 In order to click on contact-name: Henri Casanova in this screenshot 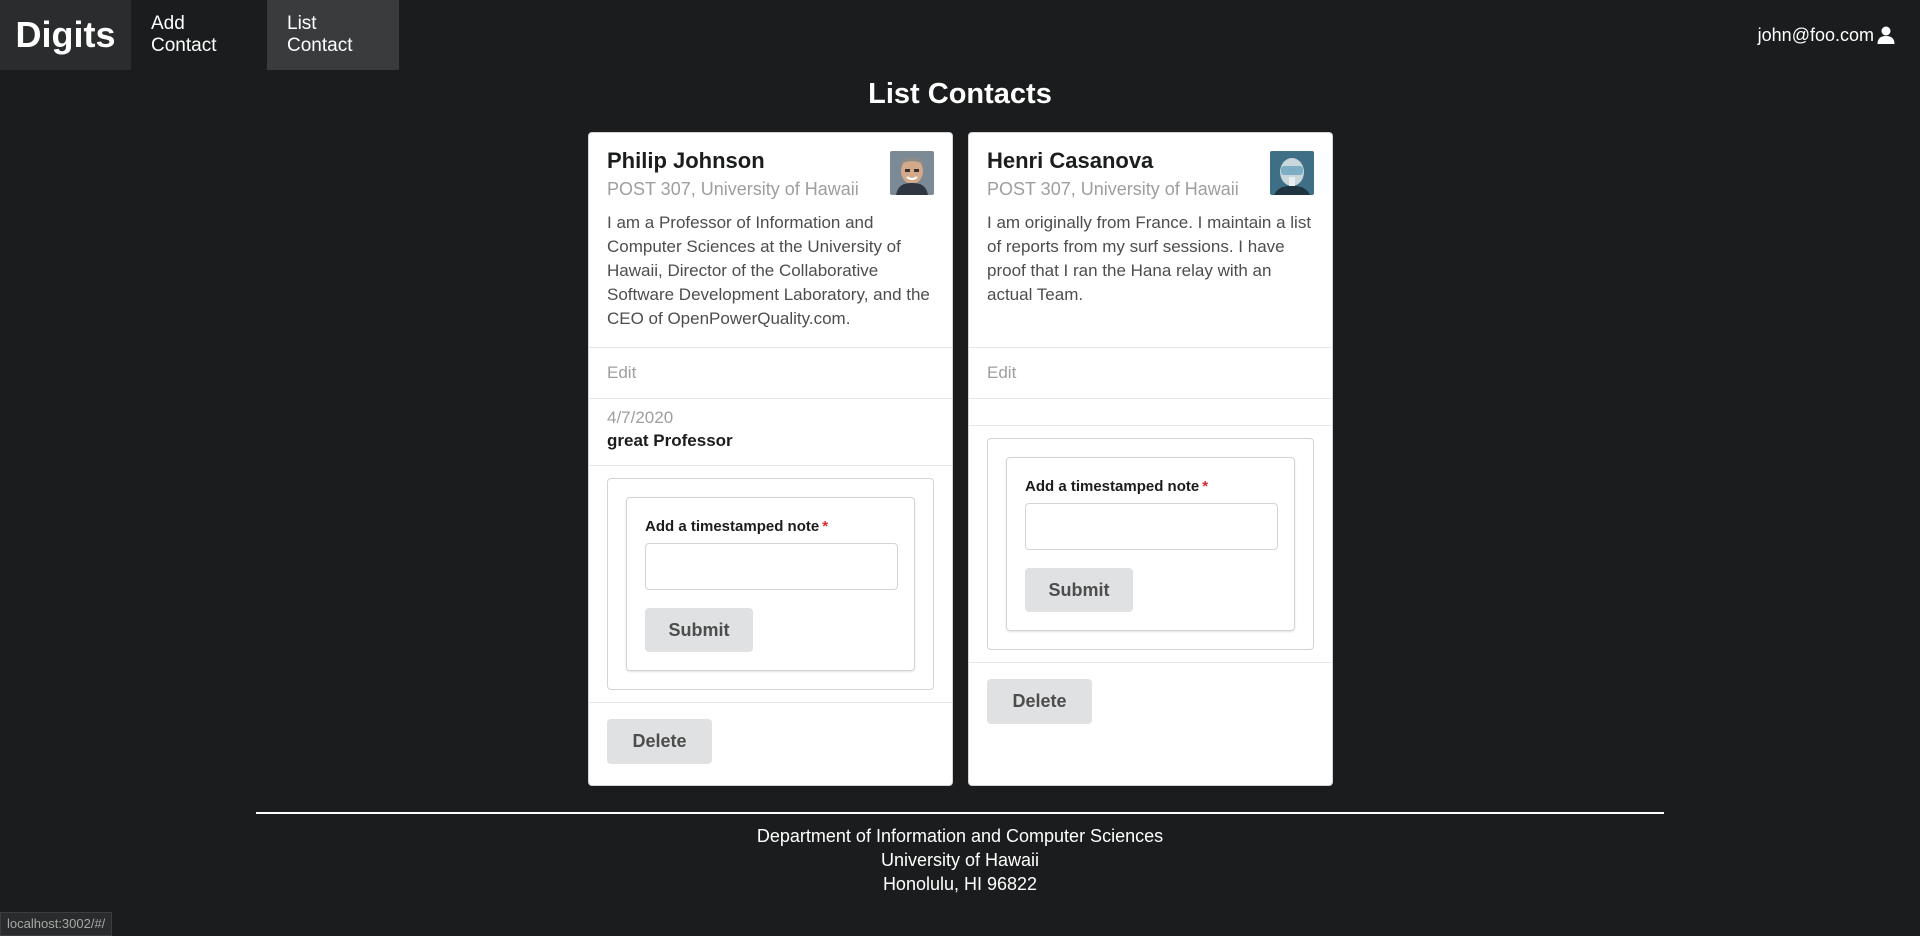, I will do `click(1070, 160)`.